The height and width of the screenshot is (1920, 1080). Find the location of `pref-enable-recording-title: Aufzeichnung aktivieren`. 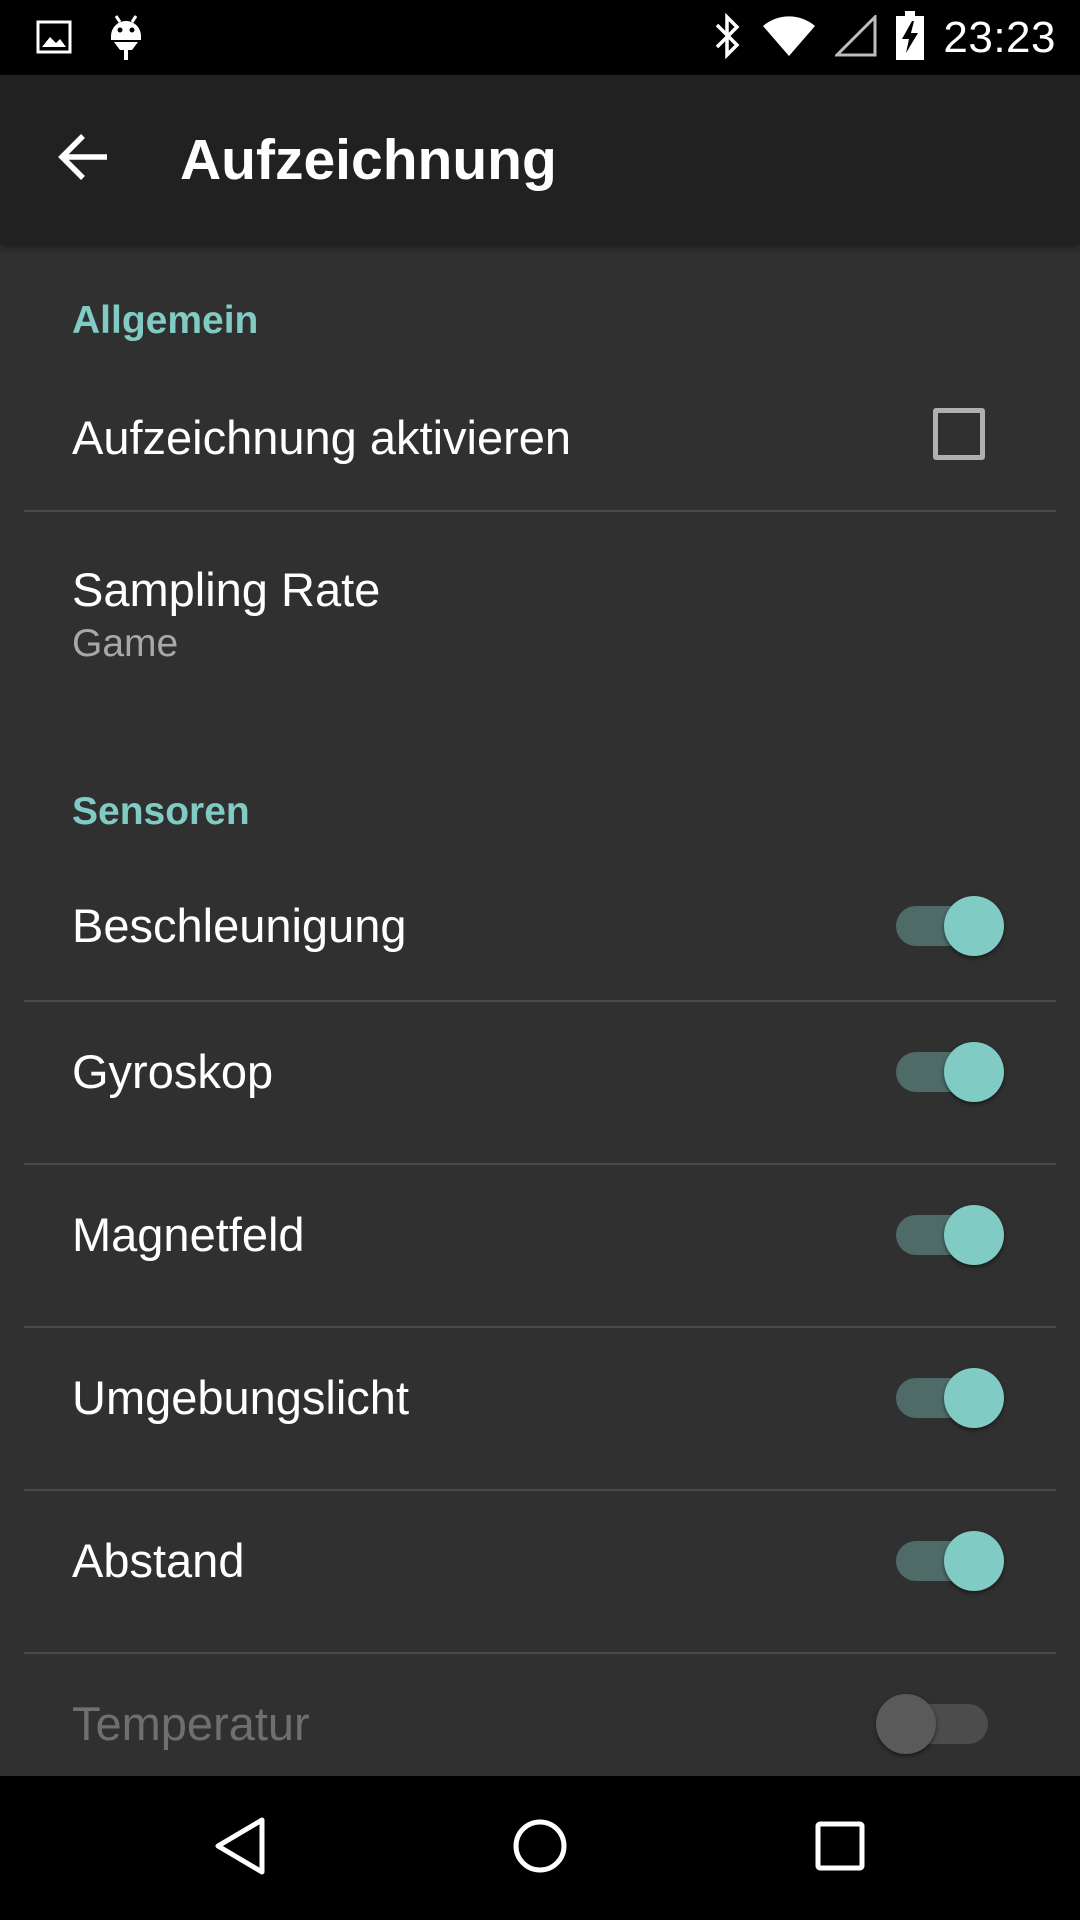

pref-enable-recording-title: Aufzeichnung aktivieren is located at coordinates (322, 437).